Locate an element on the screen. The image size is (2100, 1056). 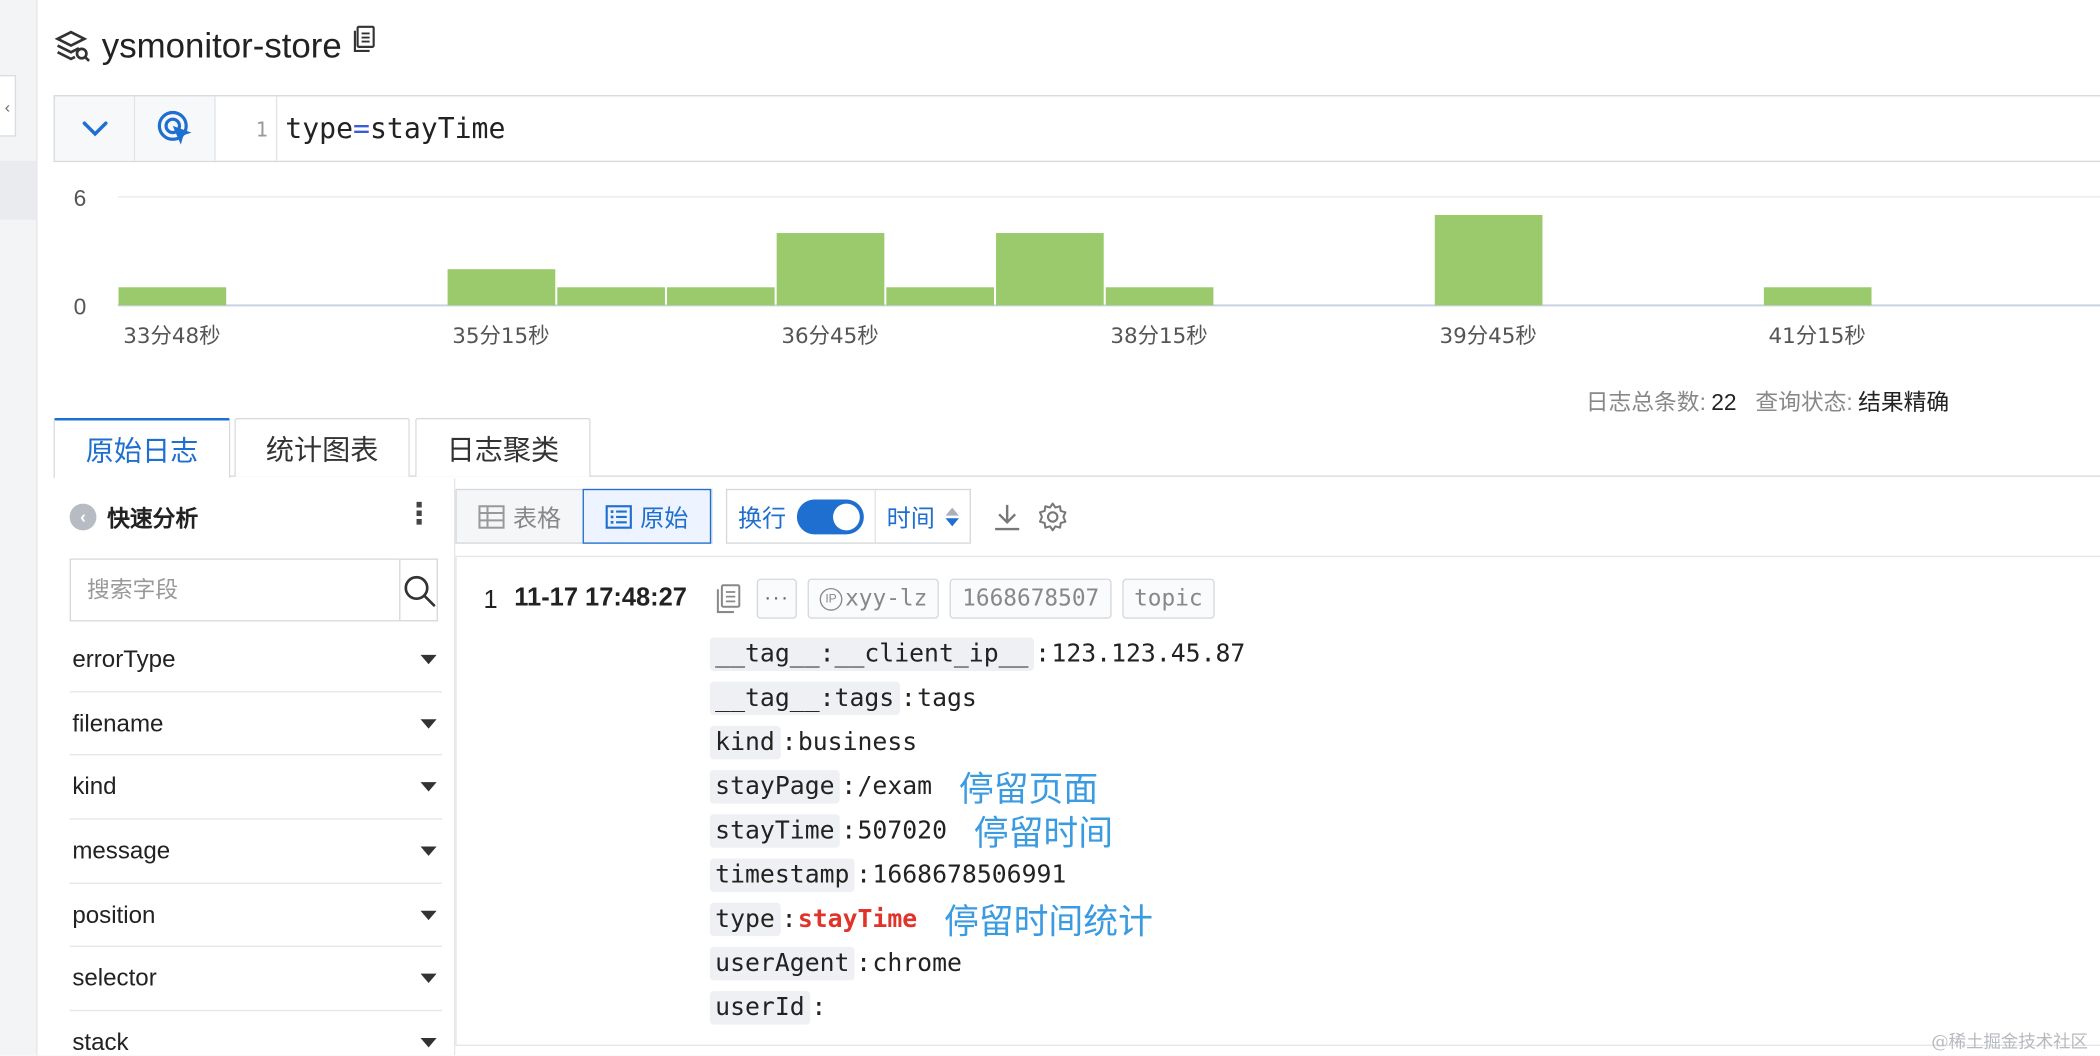
field-value: chrome is located at coordinates (917, 964).